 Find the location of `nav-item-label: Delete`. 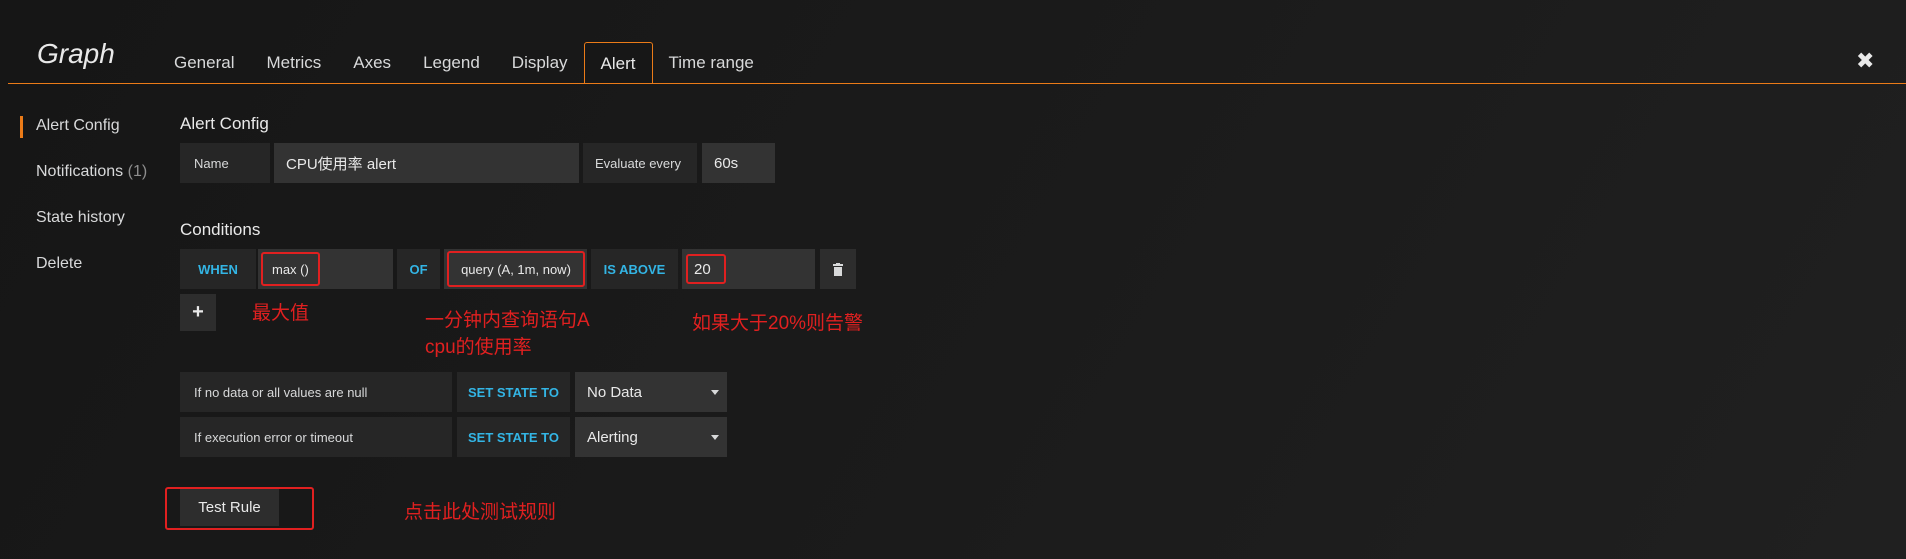

nav-item-label: Delete is located at coordinates (59, 263).